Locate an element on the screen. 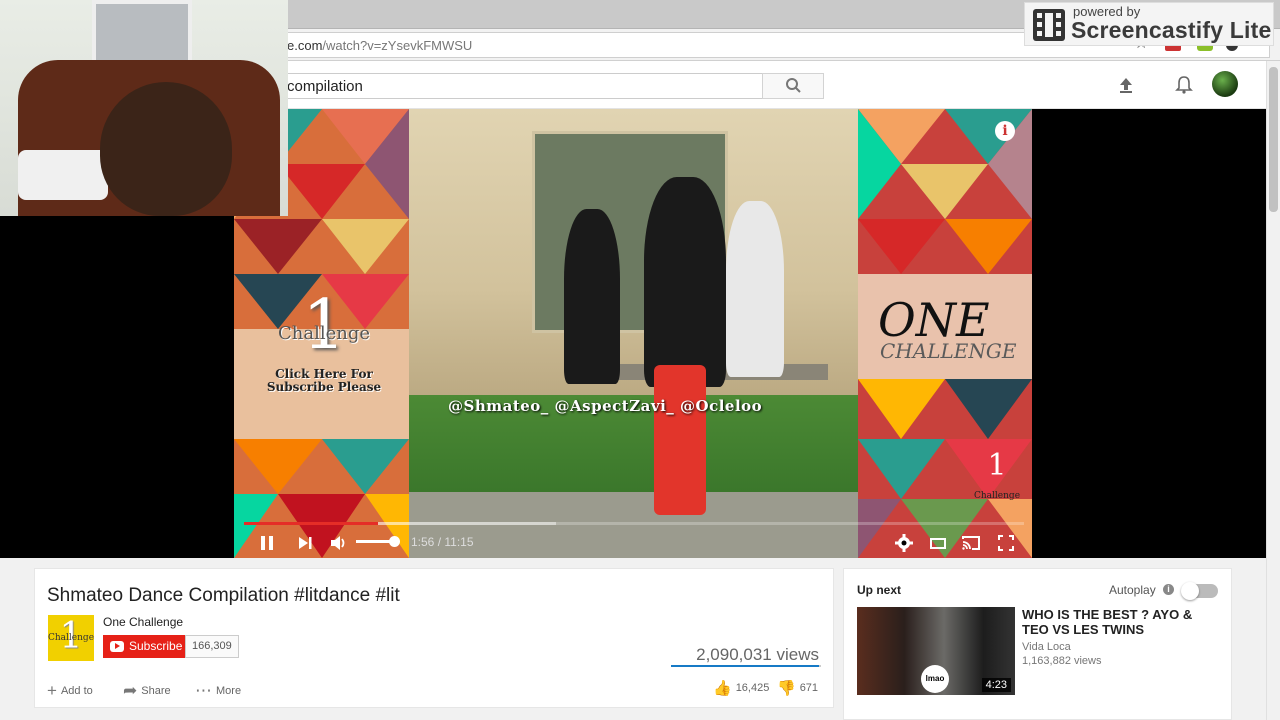 This screenshot has height=720, width=1280. video-scene-walkway is located at coordinates (633, 525).